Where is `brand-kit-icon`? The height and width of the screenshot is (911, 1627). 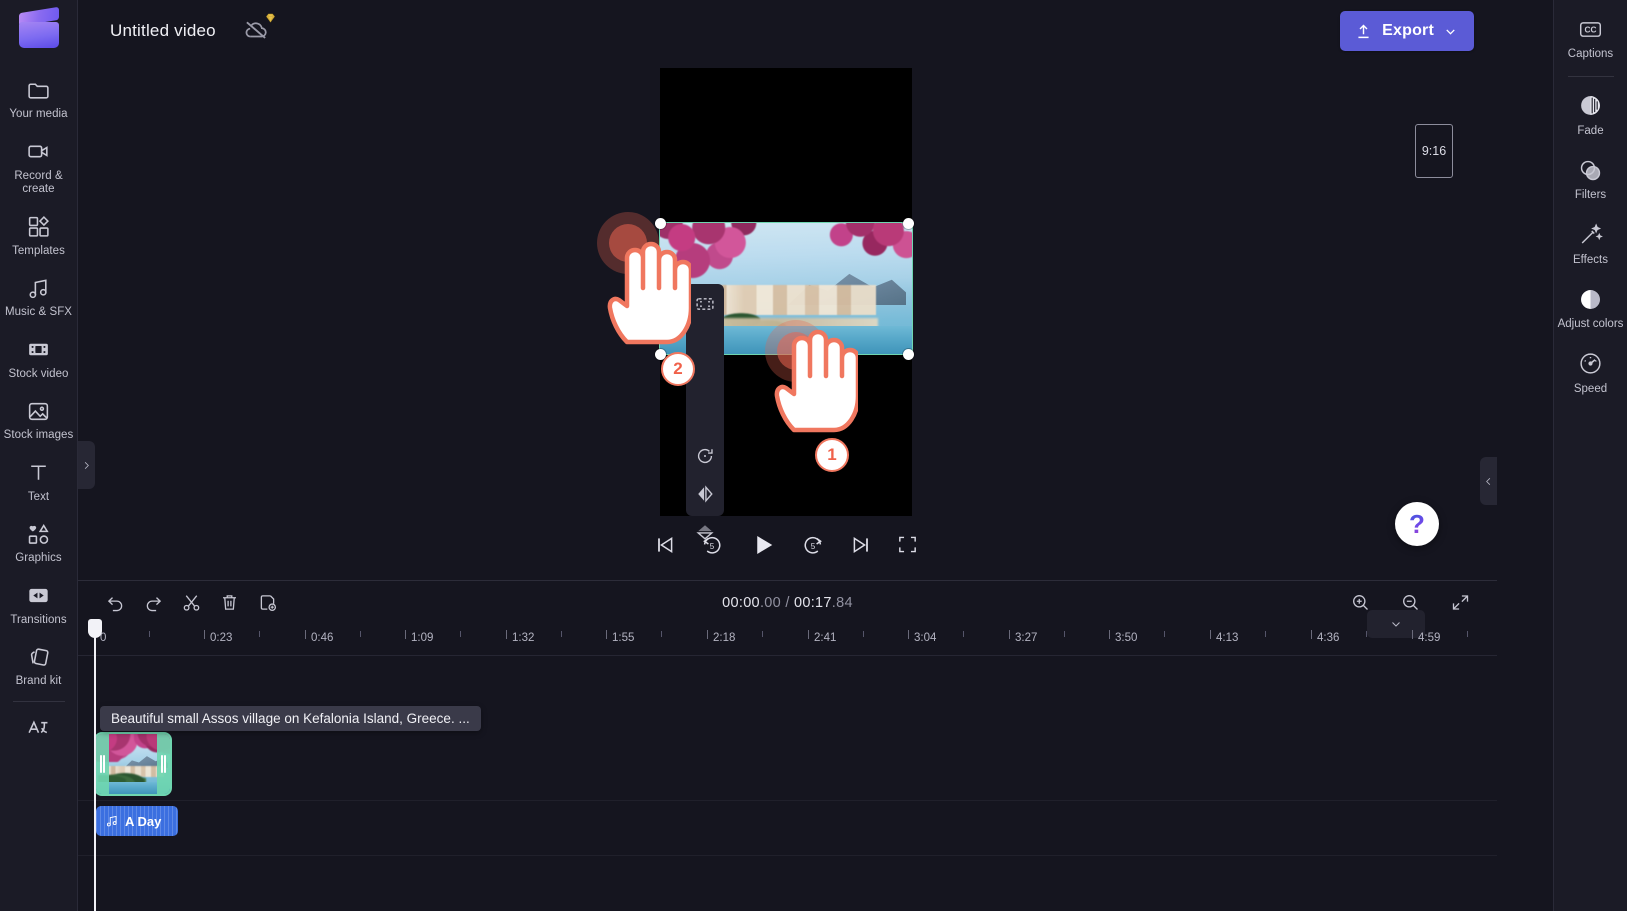 brand-kit-icon is located at coordinates (39, 657).